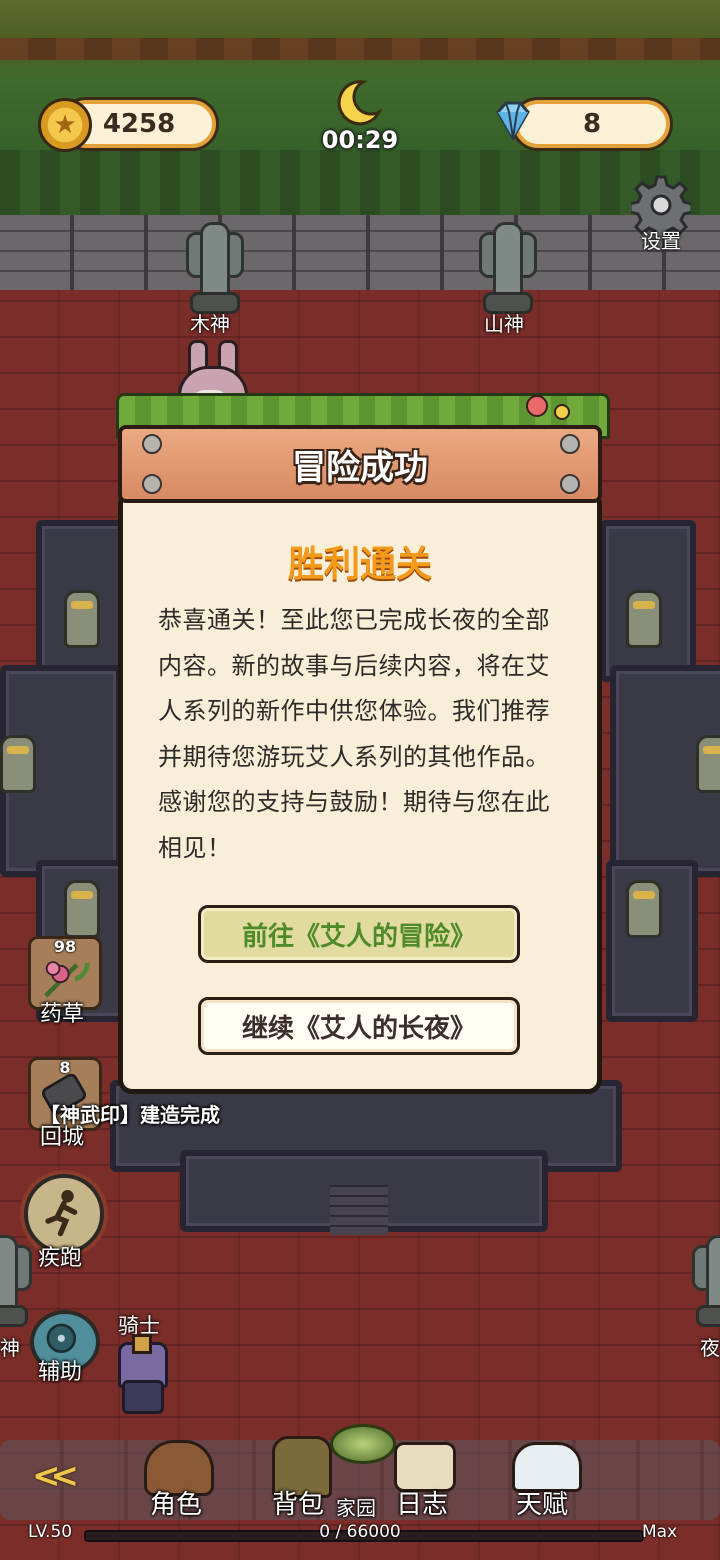 This screenshot has width=720, height=1560. Describe the element at coordinates (360, 182) in the screenshot. I see `hedge-row` at that location.